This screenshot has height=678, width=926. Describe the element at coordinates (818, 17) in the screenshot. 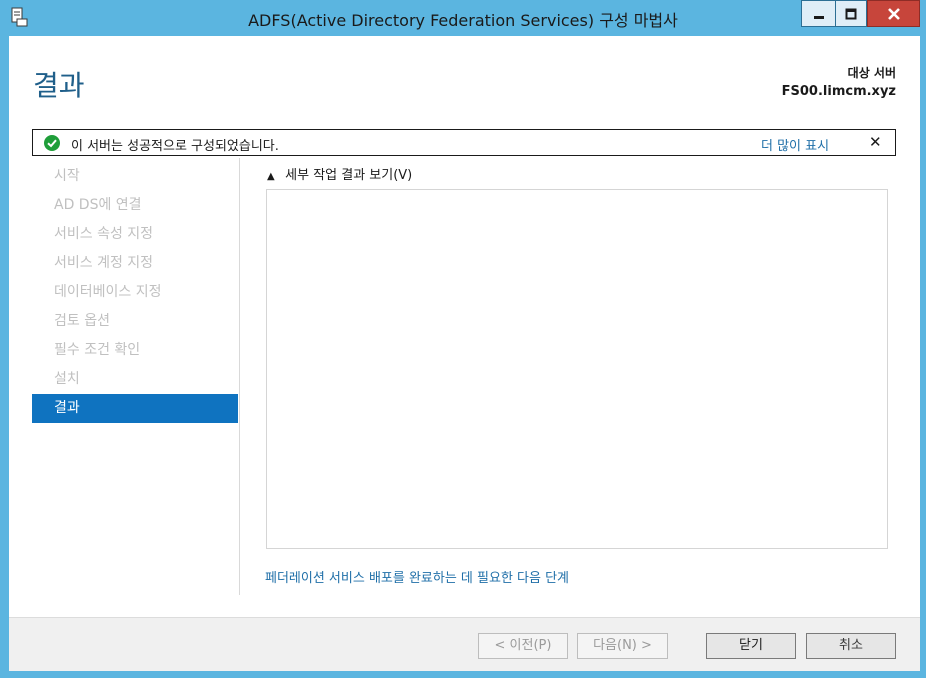

I see `minimize-icon` at that location.